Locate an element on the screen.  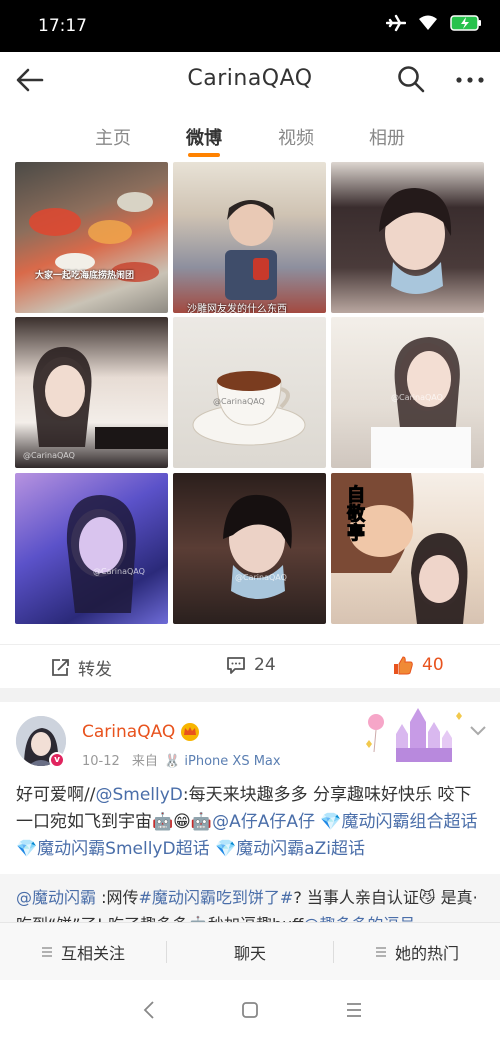
mutual-follow-label: 互相关注 is located at coordinates (92, 953).